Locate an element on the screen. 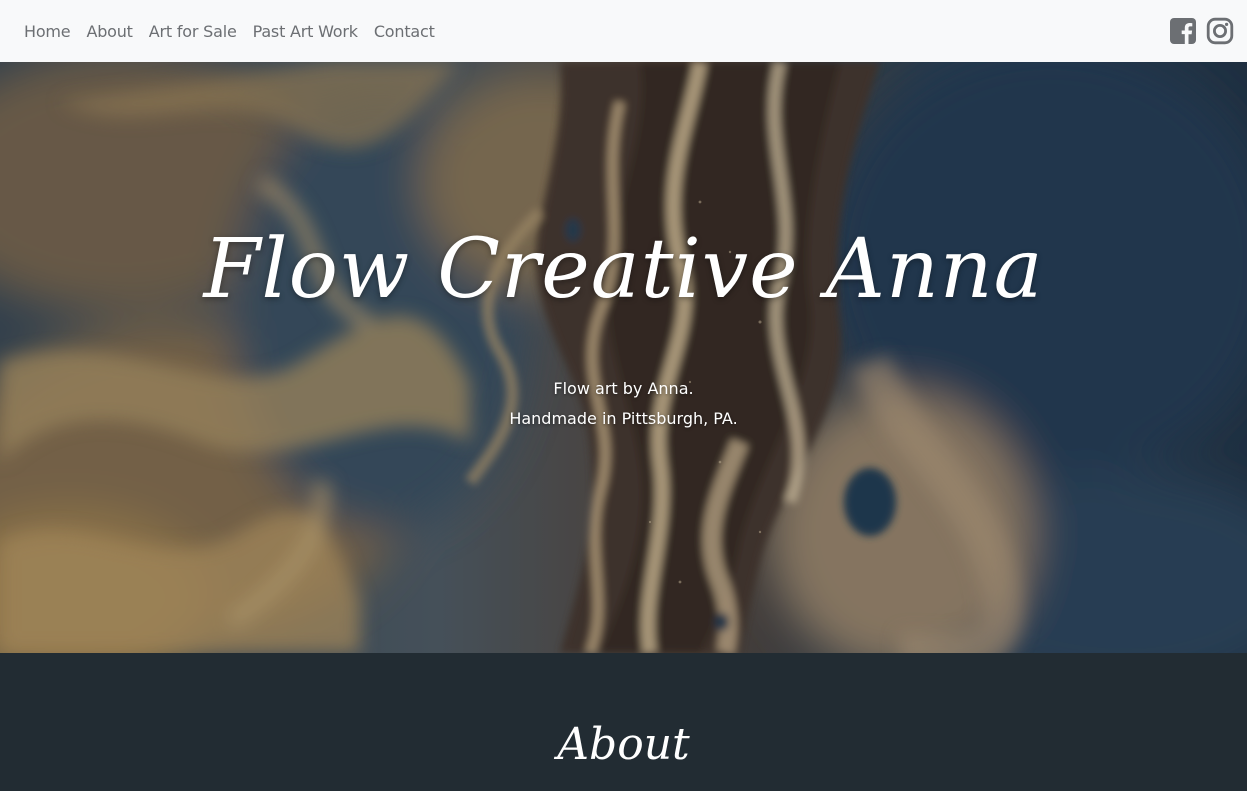 The image size is (1247, 791). hero-title: Flow Creative Anna is located at coordinates (623, 269).